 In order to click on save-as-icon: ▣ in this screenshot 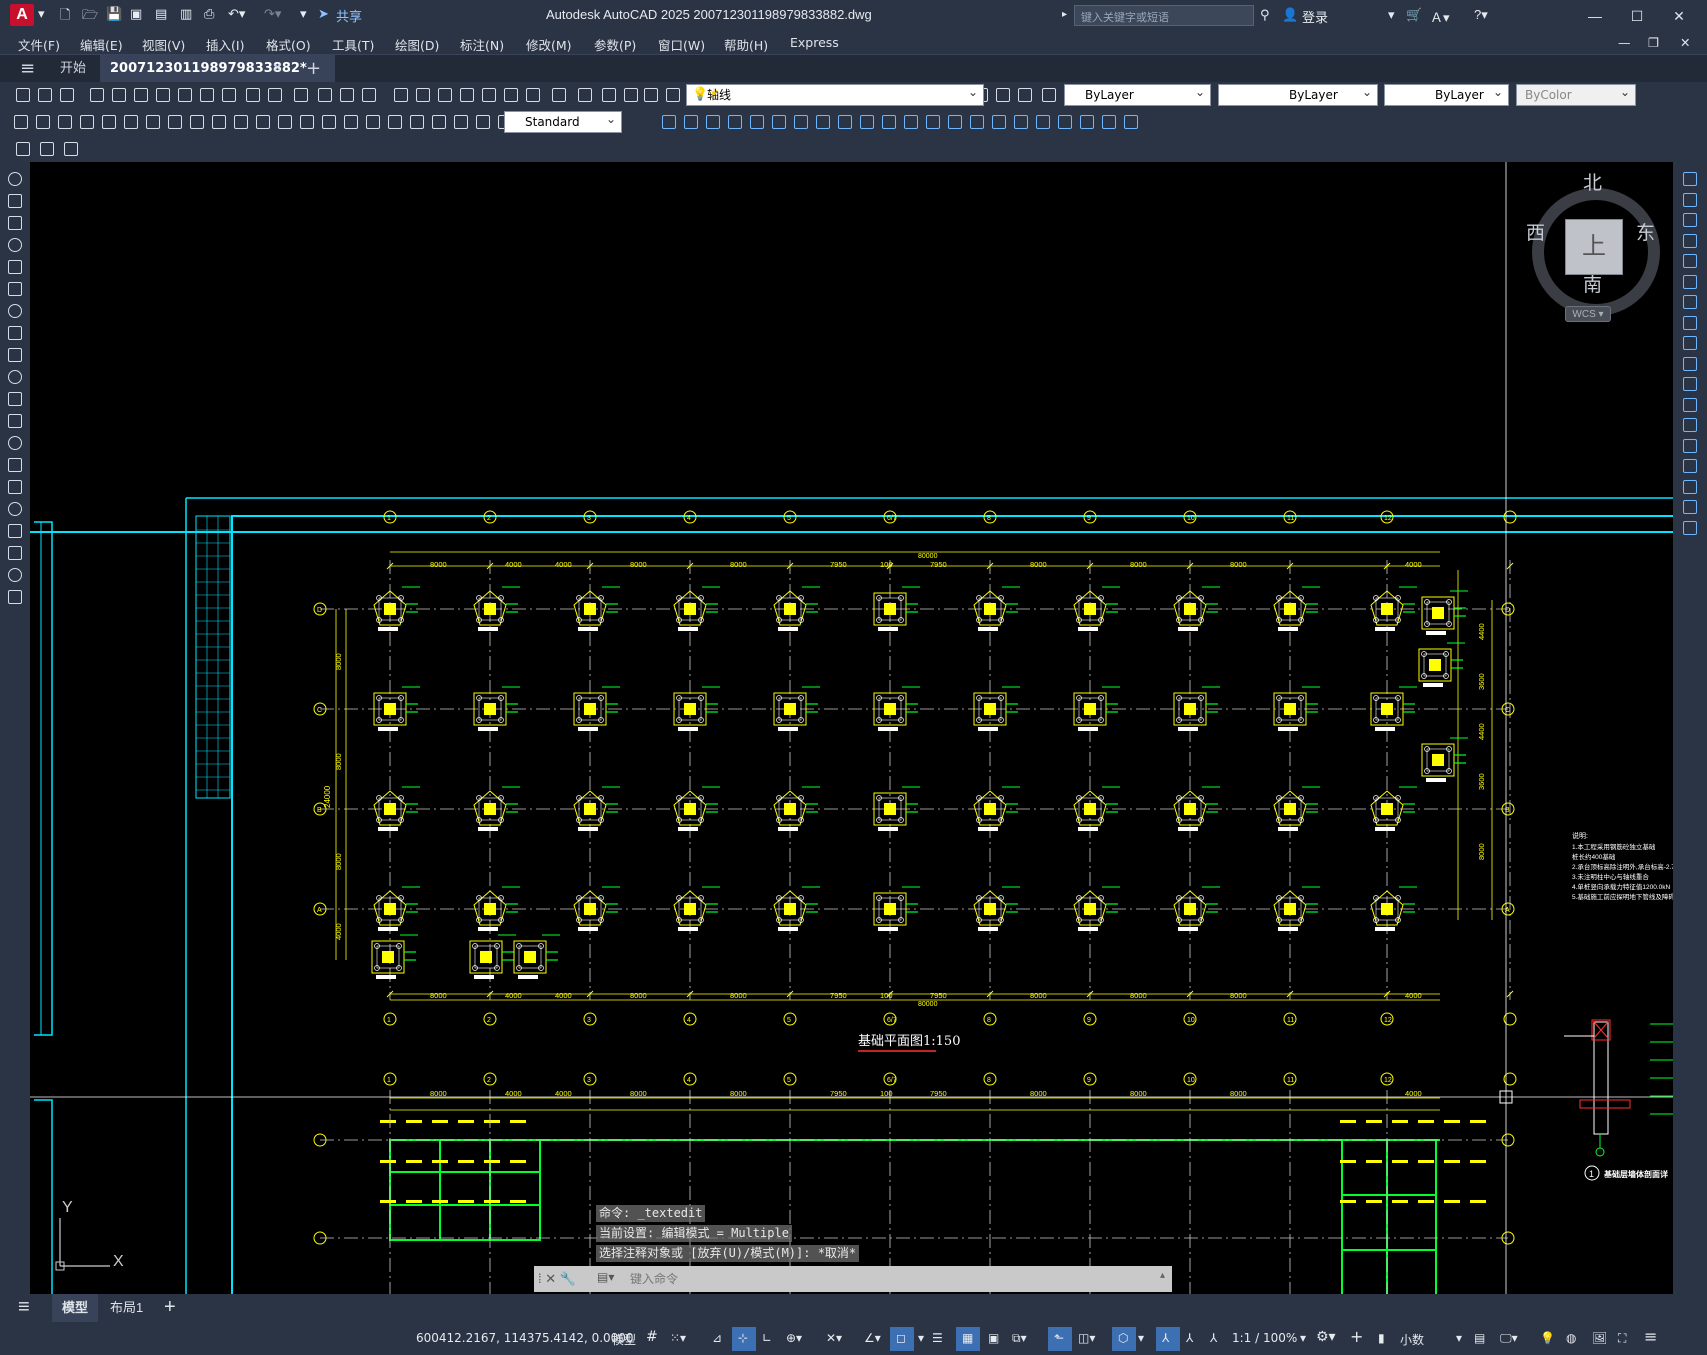, I will do `click(136, 16)`.